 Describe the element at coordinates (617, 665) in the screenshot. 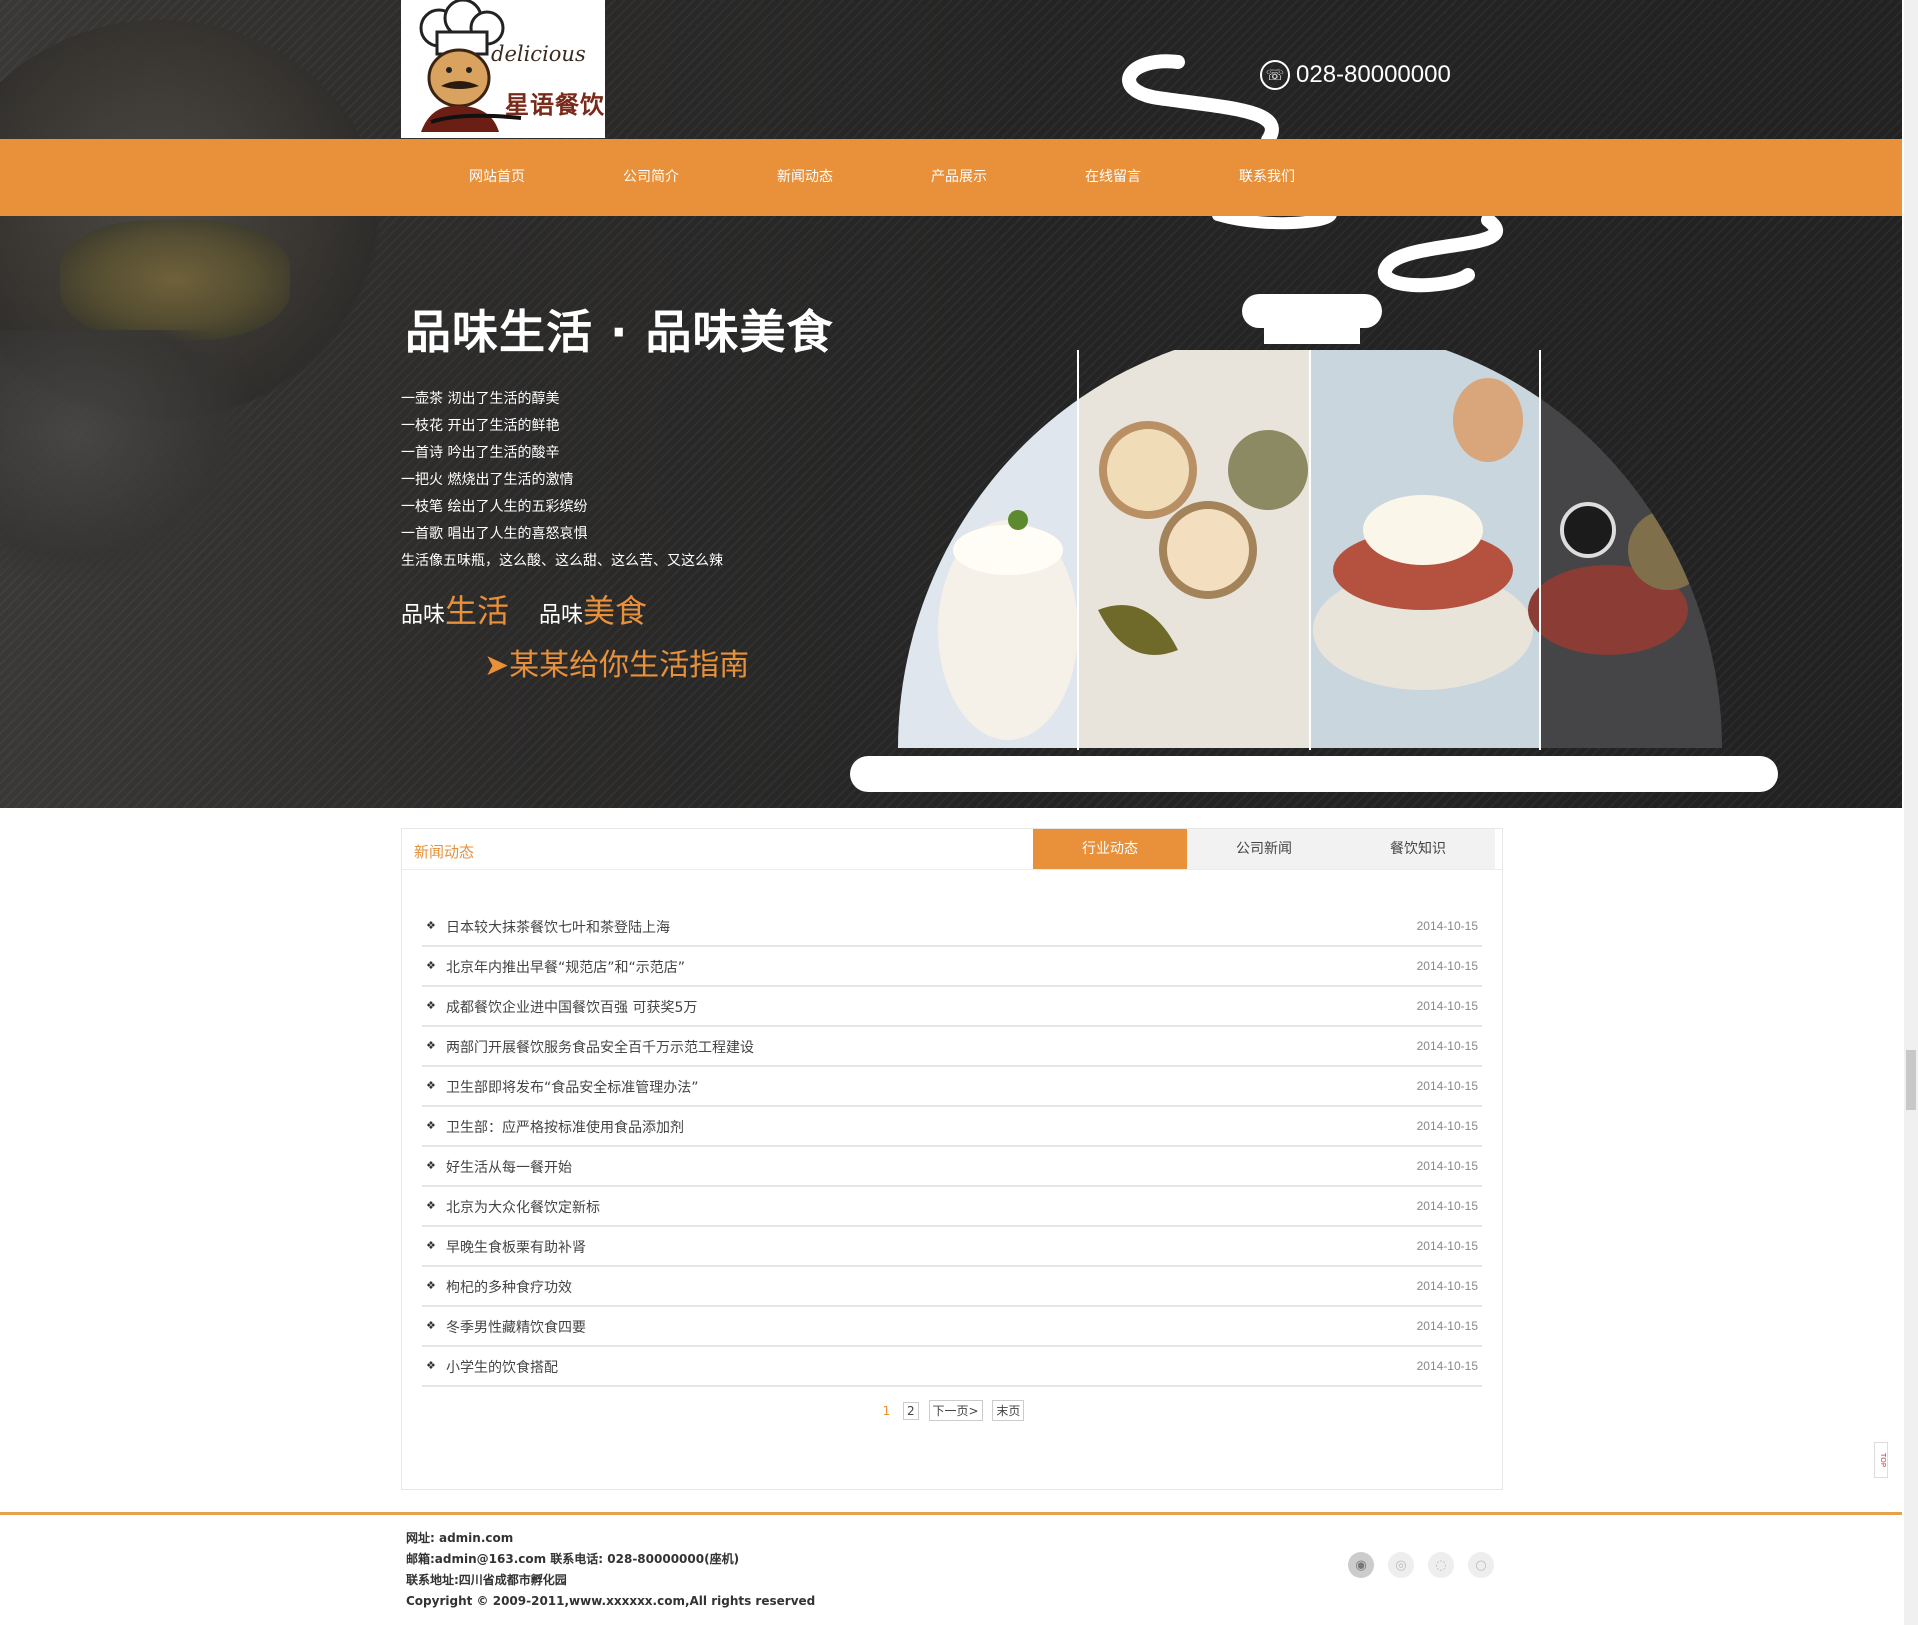

I see `hero-guide-text: ➤某某给你生活指南` at that location.